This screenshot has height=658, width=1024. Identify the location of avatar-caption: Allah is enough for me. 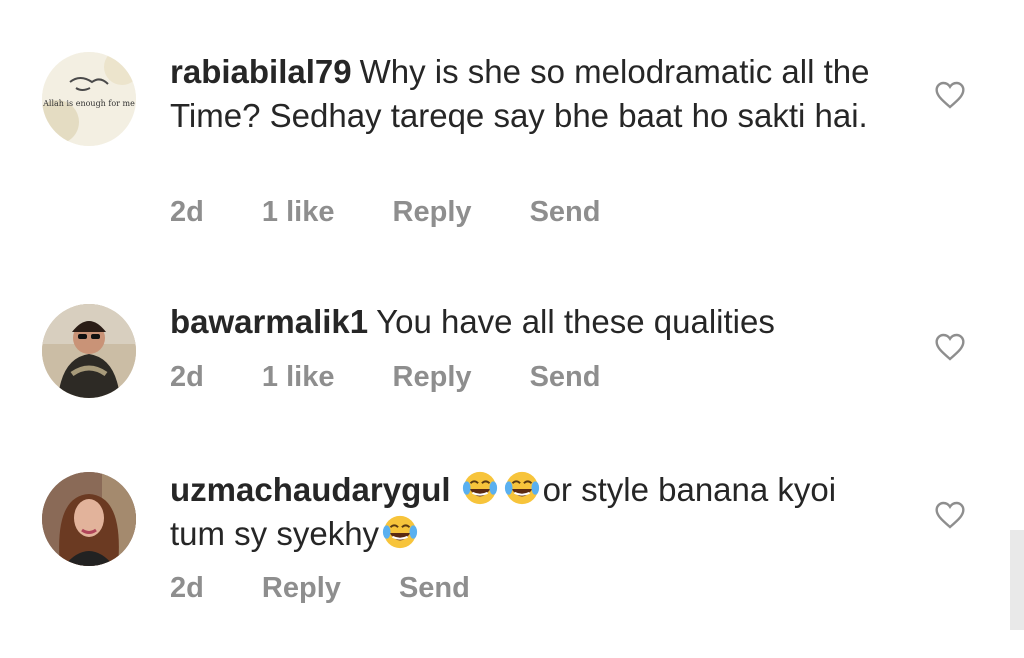
(88, 103).